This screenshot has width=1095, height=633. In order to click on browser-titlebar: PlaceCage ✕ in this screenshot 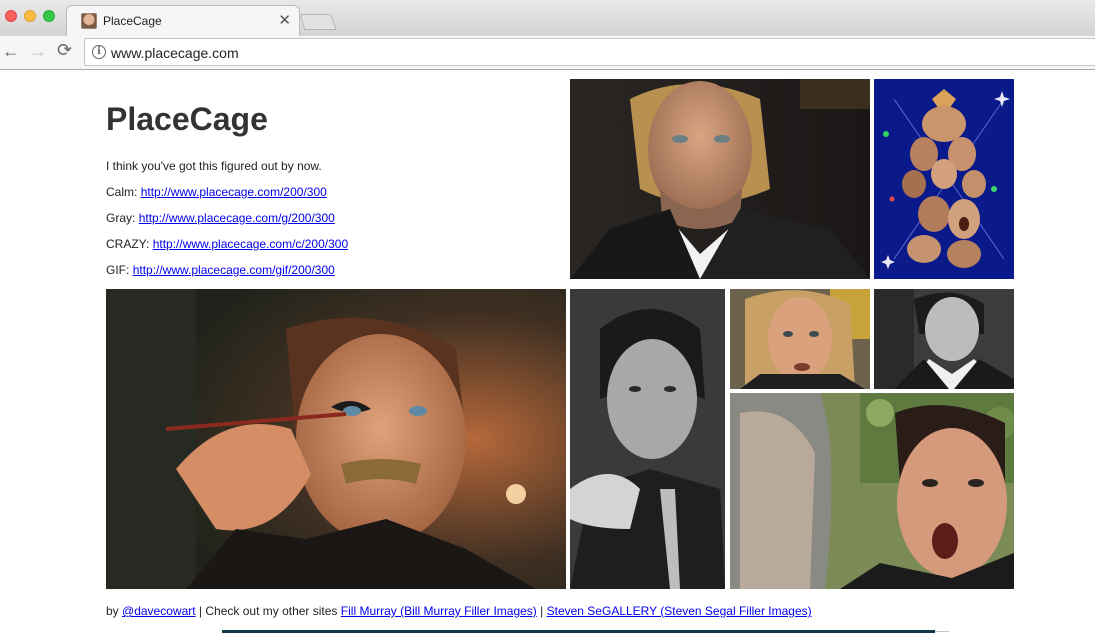, I will do `click(547, 18)`.